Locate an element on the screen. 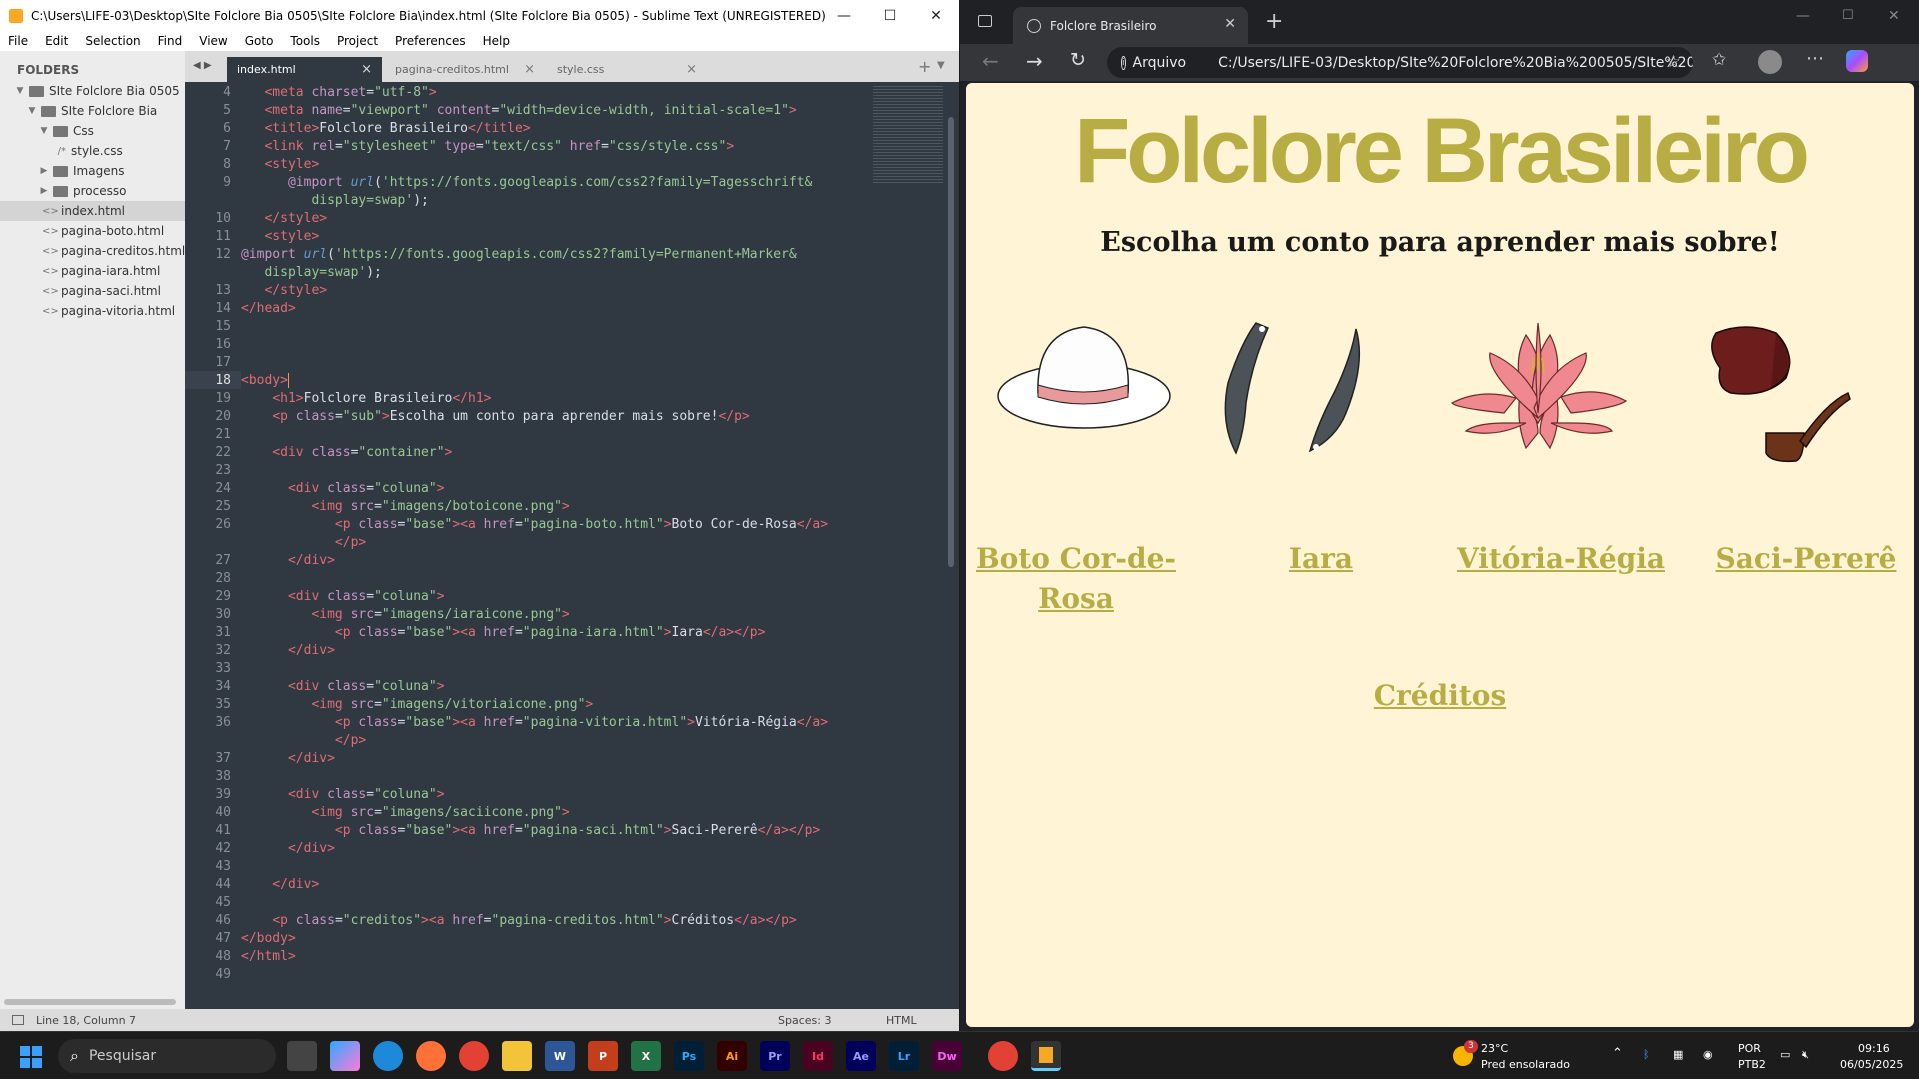  close-tab-icon: ✕ is located at coordinates (1230, 24).